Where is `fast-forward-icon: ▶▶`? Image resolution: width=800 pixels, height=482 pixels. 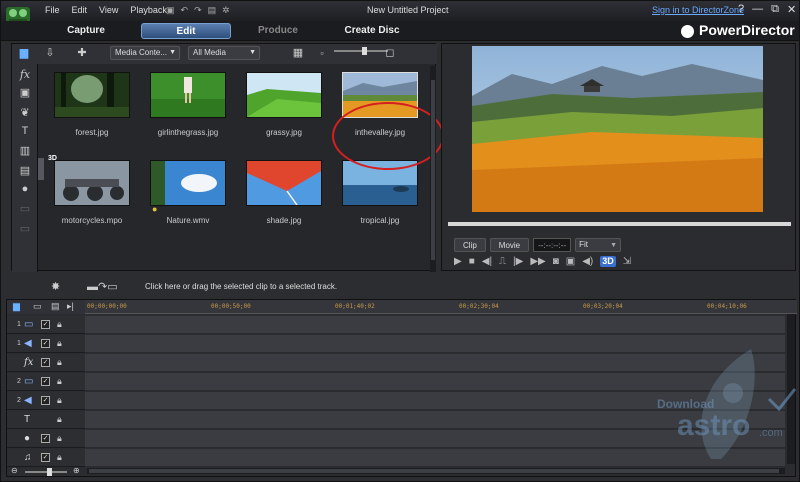
fast-forward-icon: ▶▶ is located at coordinates (537, 261).